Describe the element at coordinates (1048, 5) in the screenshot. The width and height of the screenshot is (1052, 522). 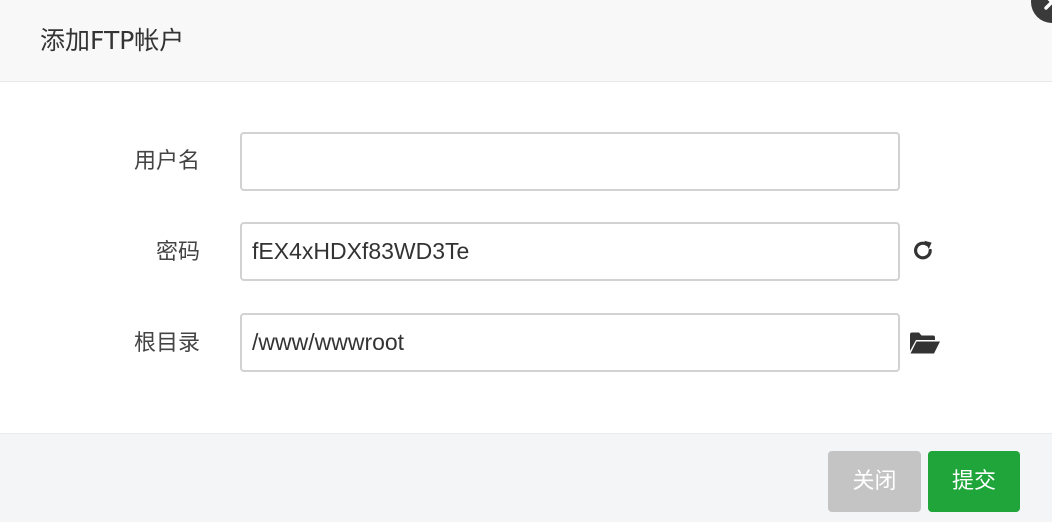
I see `close-icon` at that location.